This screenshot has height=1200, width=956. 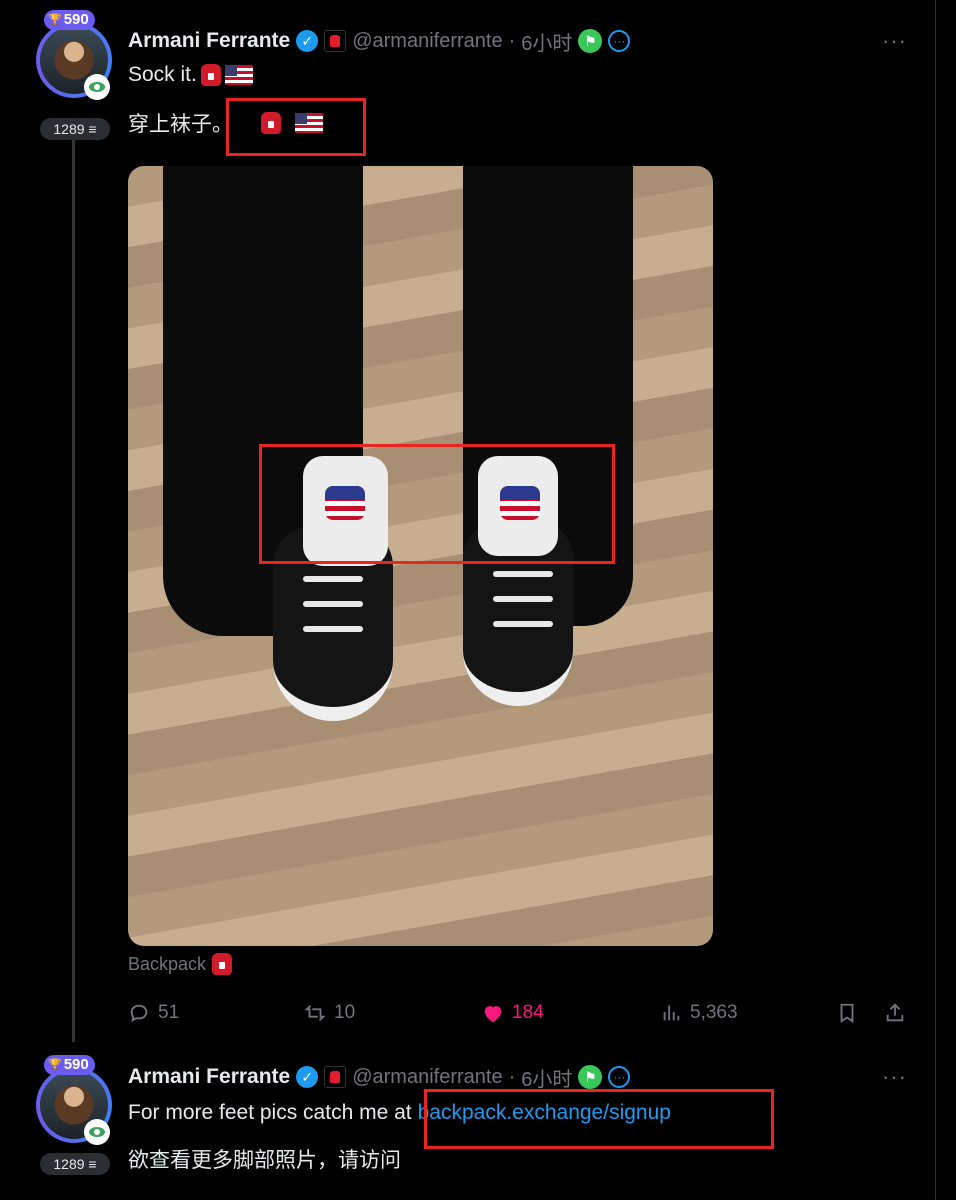 I want to click on bookmark-icon, so click(x=847, y=1013).